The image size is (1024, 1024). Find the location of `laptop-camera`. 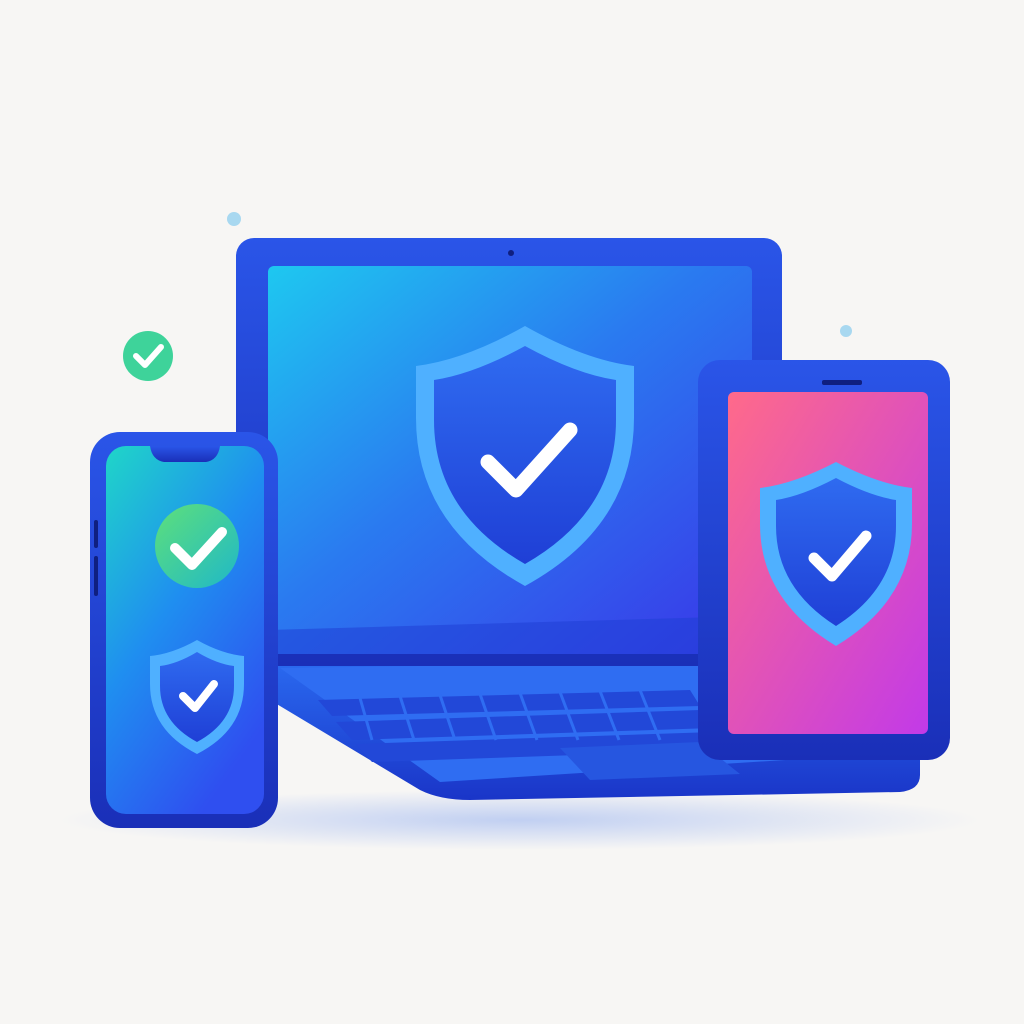

laptop-camera is located at coordinates (511, 253).